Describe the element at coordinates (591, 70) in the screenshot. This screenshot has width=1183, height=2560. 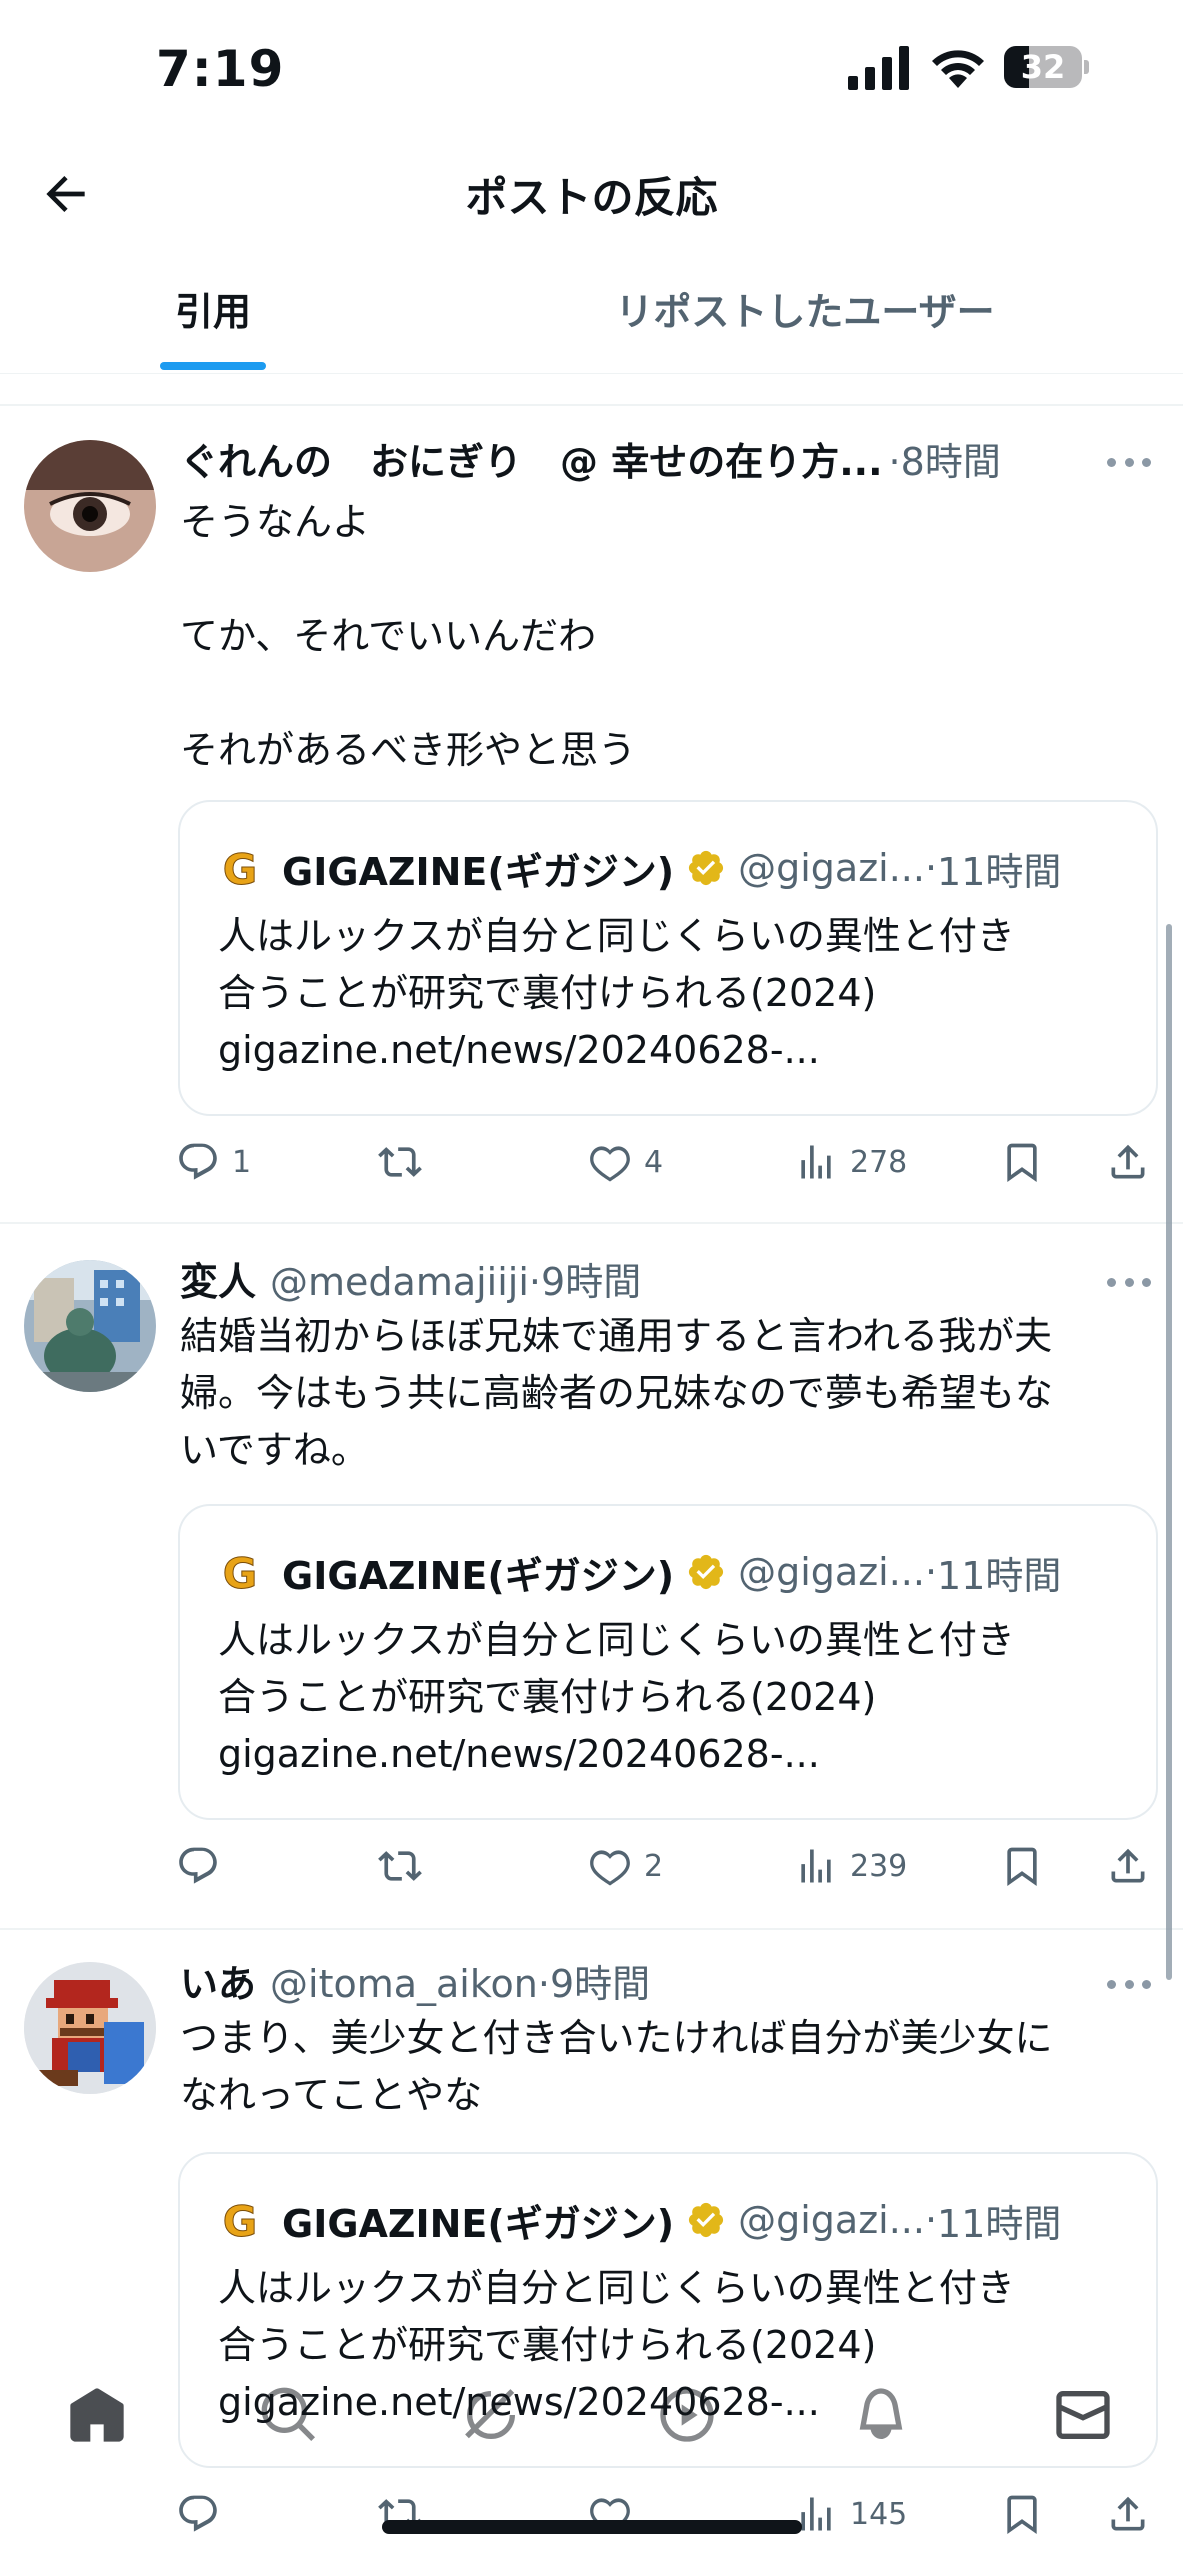
I see `status-bar: 7:19 32` at that location.